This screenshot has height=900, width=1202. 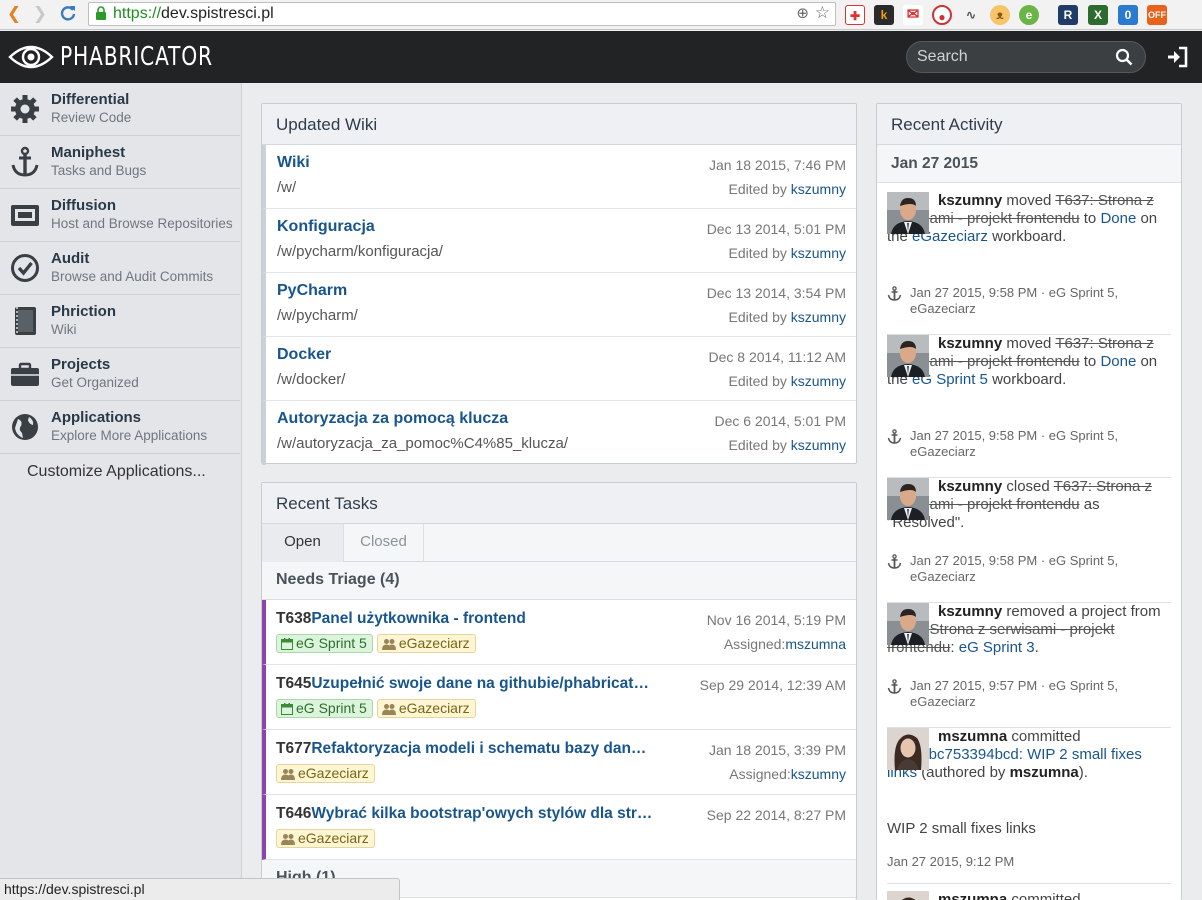 What do you see at coordinates (462, 14) in the screenshot?
I see `address-bar: https://dev.spistresci.pl ⊕ ☆` at bounding box center [462, 14].